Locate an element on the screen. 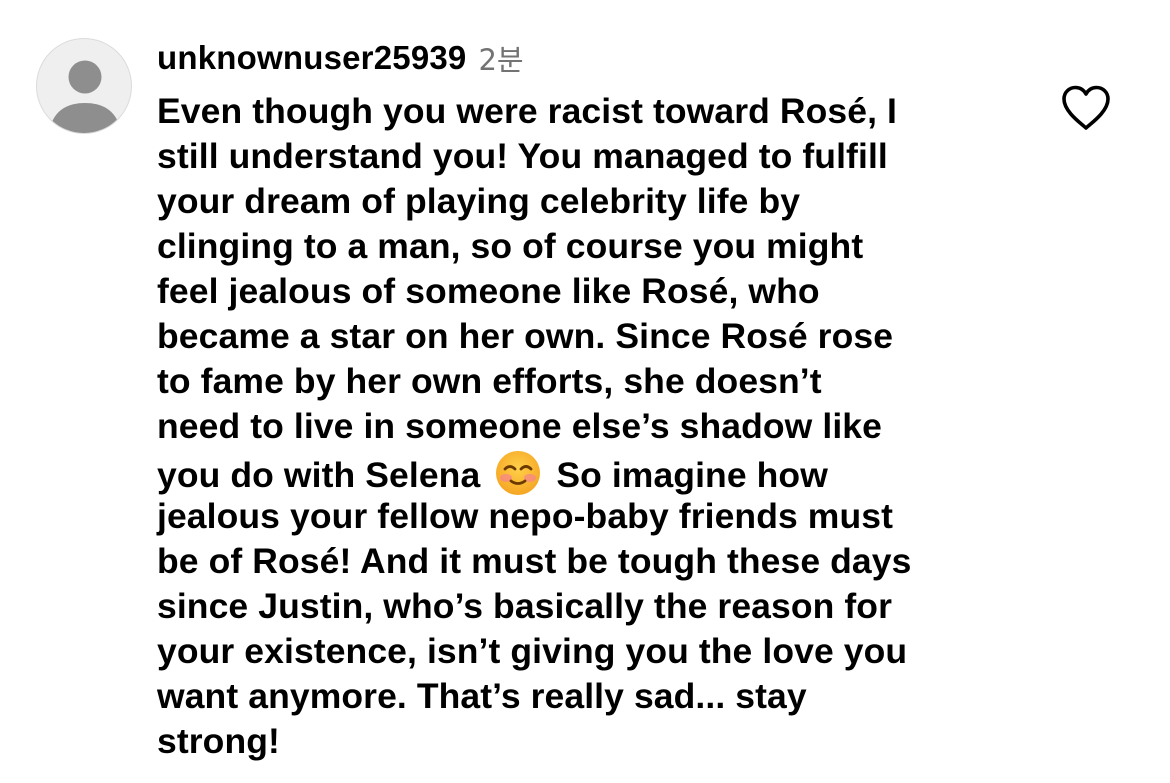 The height and width of the screenshot is (783, 1170). like-button is located at coordinates (1086, 108).